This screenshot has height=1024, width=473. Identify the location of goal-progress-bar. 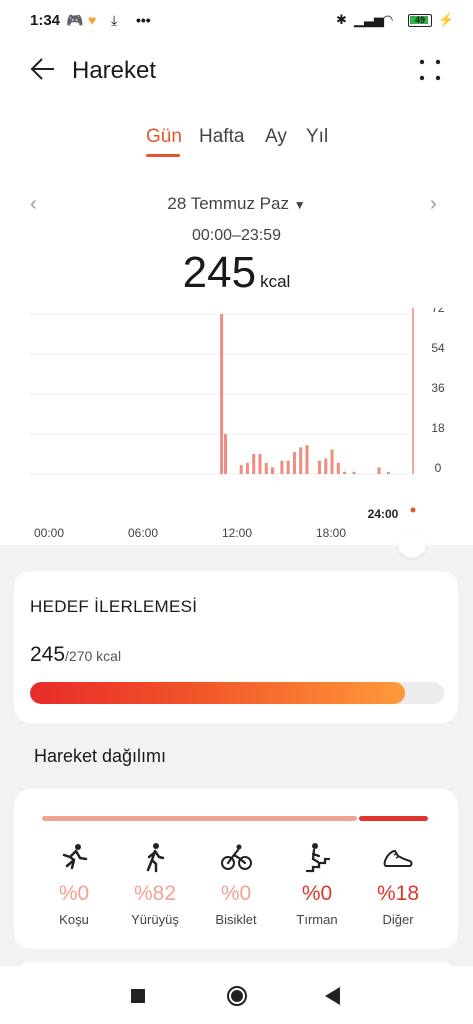
(237, 693).